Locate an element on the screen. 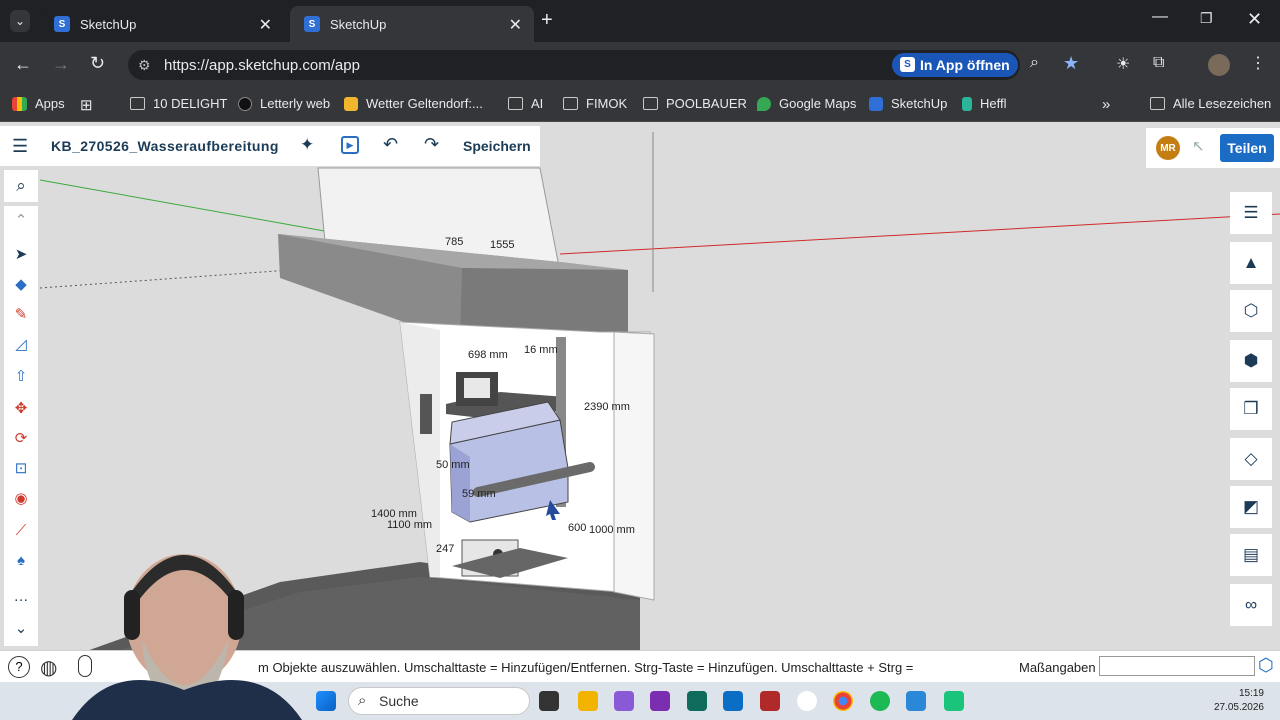 The width and height of the screenshot is (1280, 720). bookmark-heffl: Heffl is located at coordinates (984, 103).